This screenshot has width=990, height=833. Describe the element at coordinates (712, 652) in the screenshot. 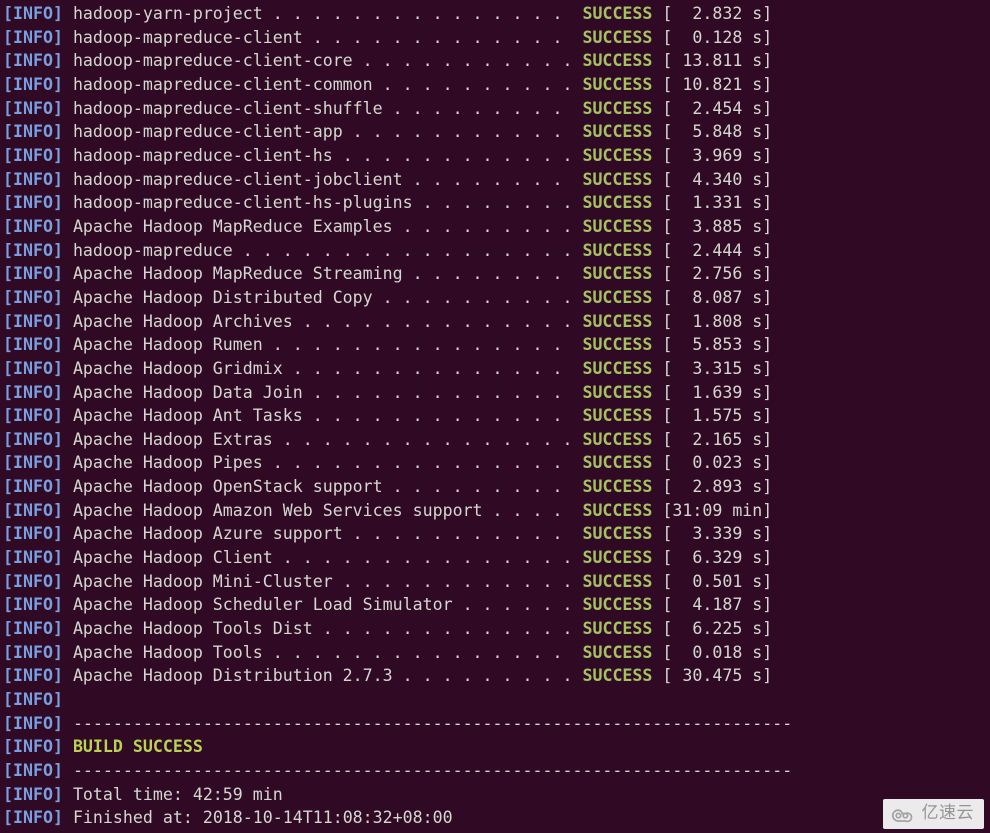

I see `build-time: [ 0.018 s]` at that location.